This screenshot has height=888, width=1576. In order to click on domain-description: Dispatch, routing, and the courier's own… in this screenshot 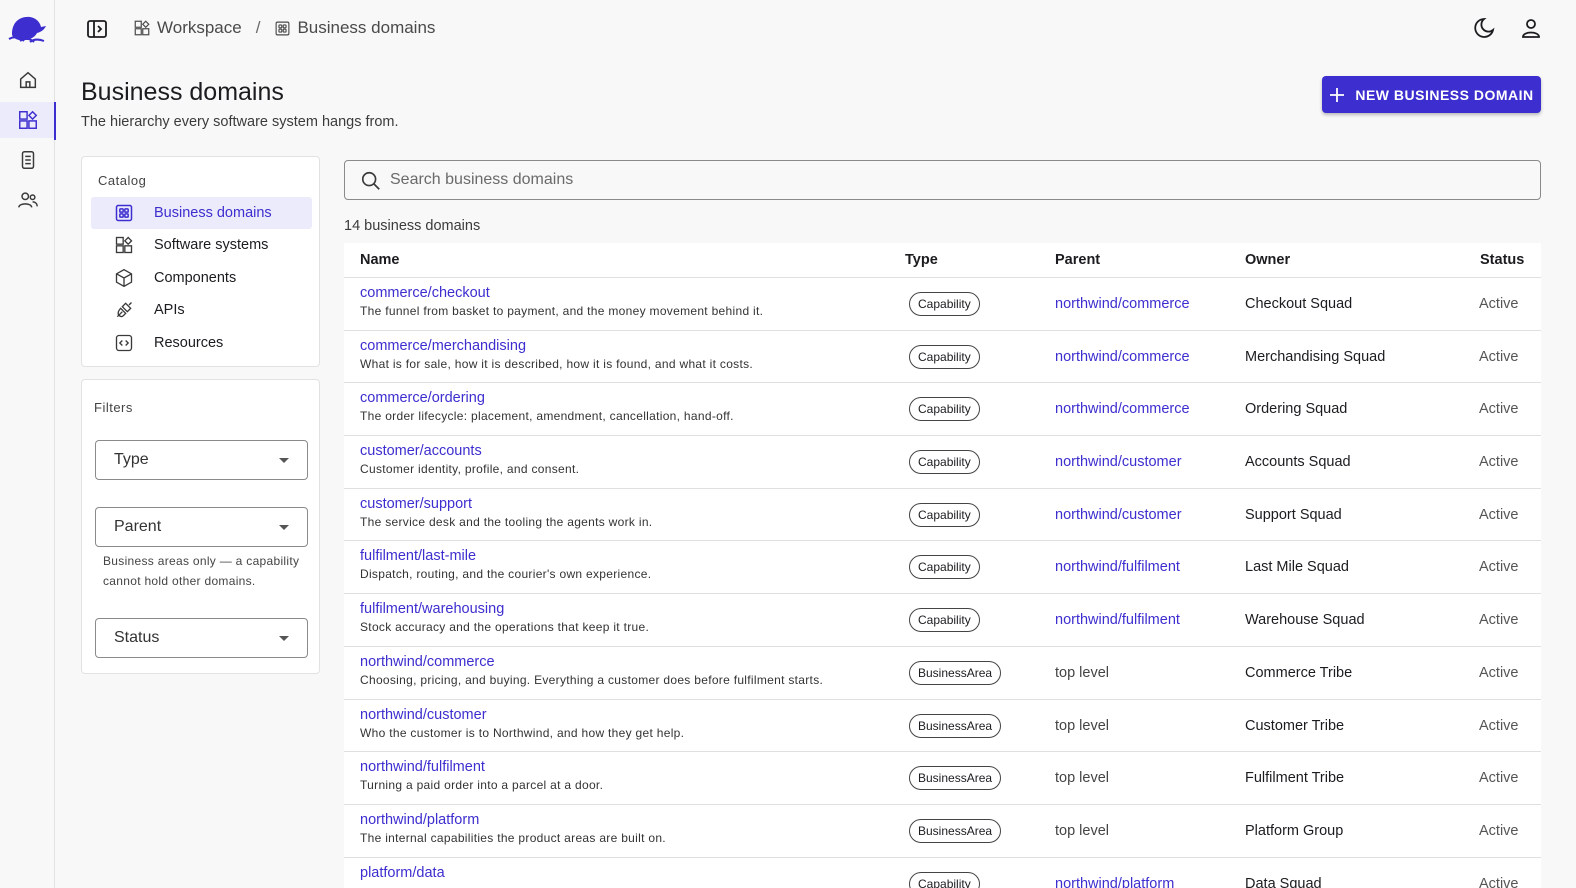, I will do `click(506, 574)`.